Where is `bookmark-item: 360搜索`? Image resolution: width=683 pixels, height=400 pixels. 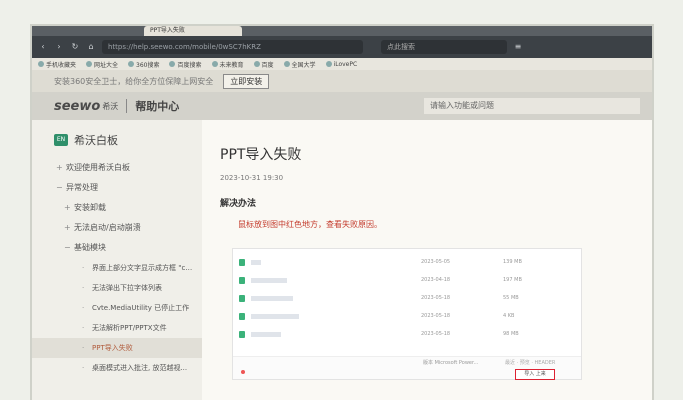 bookmark-item: 360搜索 is located at coordinates (143, 64).